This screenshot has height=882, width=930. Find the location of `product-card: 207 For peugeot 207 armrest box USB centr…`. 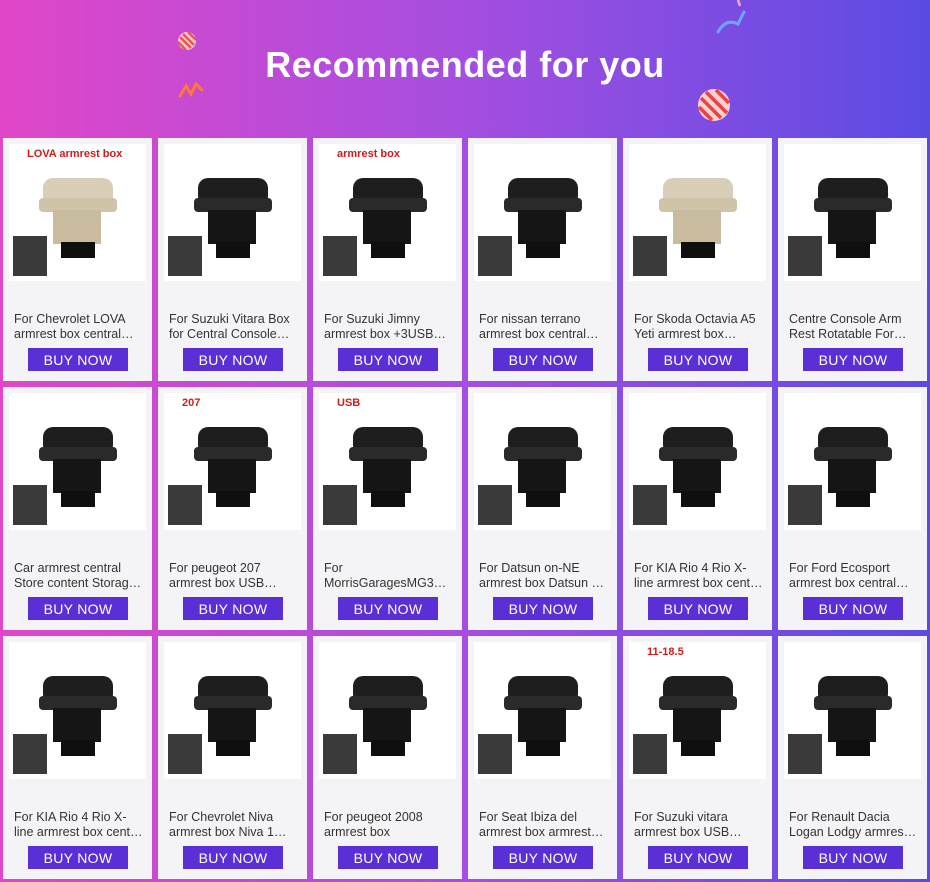

product-card: 207 For peugeot 207 armrest box USB centr… is located at coordinates (232, 508).